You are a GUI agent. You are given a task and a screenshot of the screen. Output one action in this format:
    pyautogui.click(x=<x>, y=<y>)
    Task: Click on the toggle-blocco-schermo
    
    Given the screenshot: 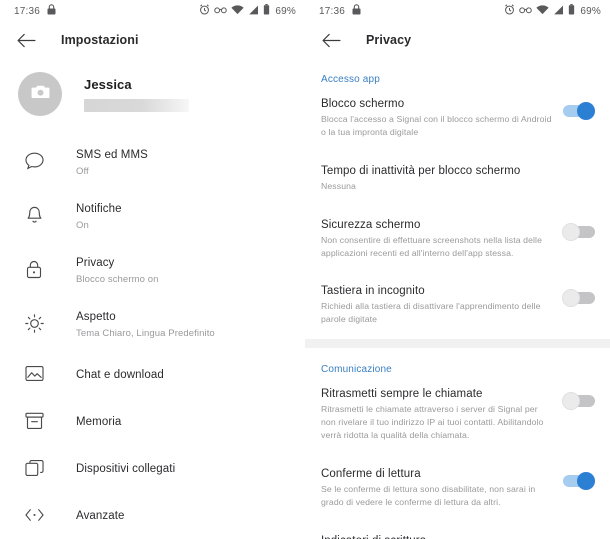 What is the action you would take?
    pyautogui.click(x=579, y=111)
    